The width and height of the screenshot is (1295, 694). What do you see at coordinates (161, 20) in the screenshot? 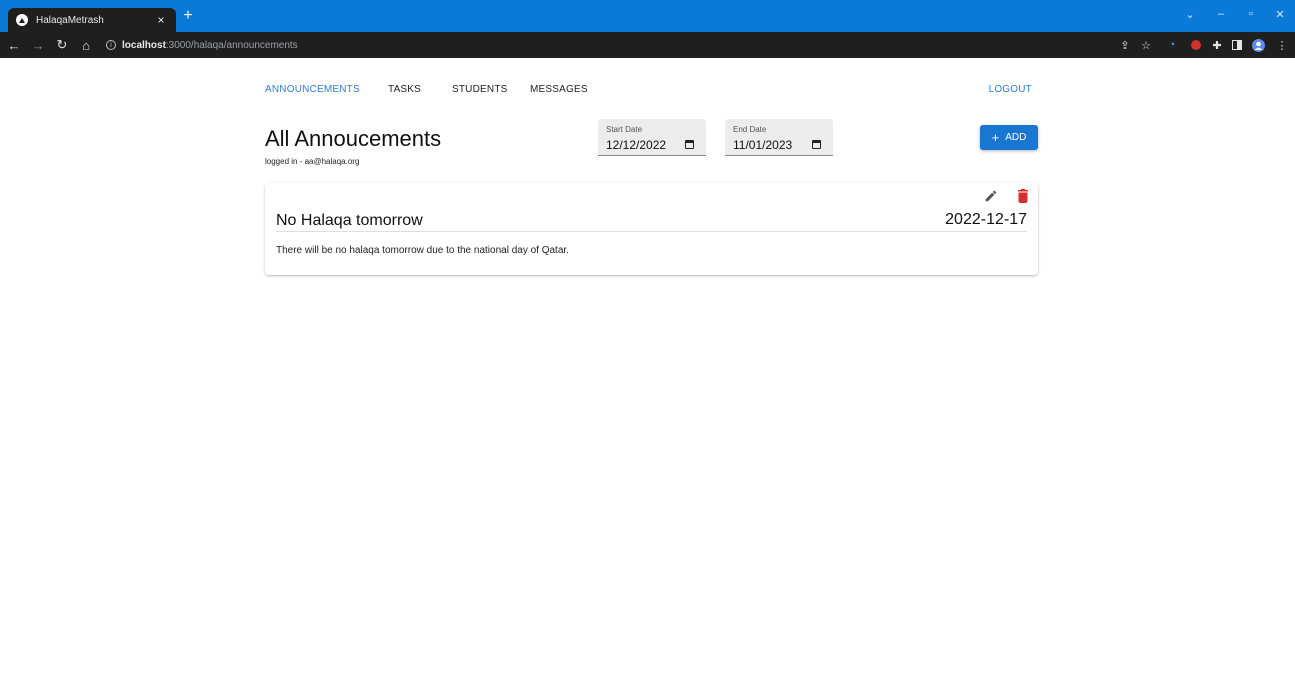
I see `tab-close-button: ×` at bounding box center [161, 20].